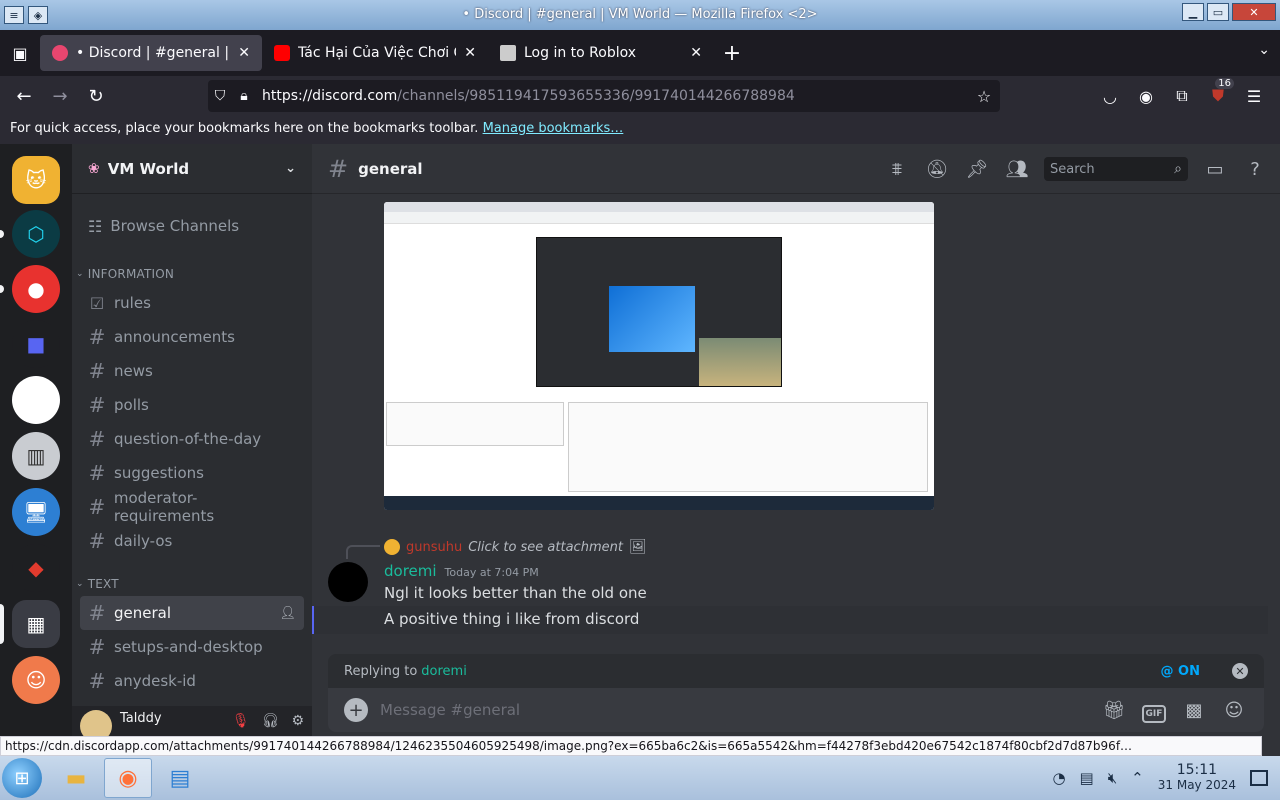 This screenshot has width=1280, height=800. Describe the element at coordinates (734, 710) in the screenshot. I see `message-input` at that location.